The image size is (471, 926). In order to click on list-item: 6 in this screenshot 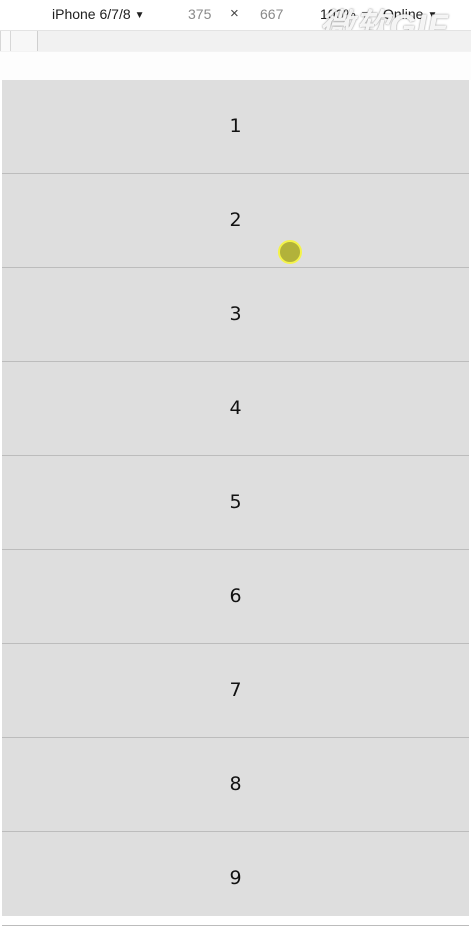, I will do `click(235, 597)`.